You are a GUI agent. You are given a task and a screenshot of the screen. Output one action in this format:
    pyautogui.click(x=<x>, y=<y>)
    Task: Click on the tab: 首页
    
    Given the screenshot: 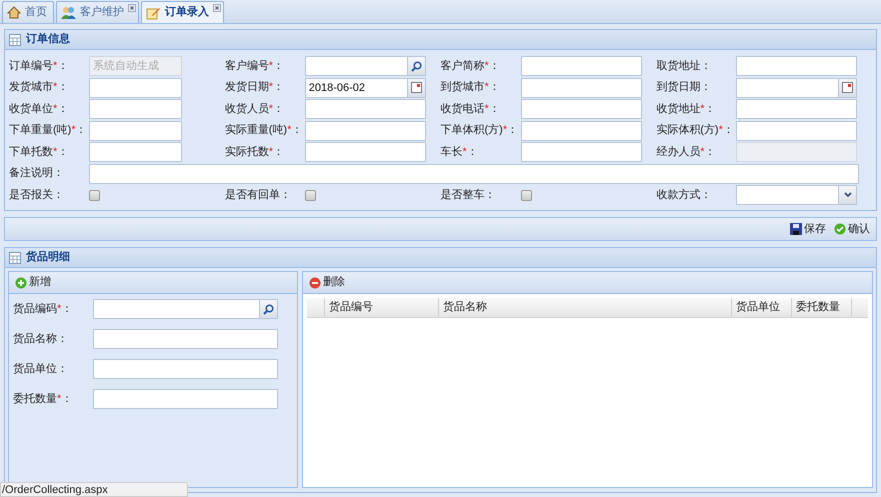 What is the action you would take?
    pyautogui.click(x=28, y=12)
    